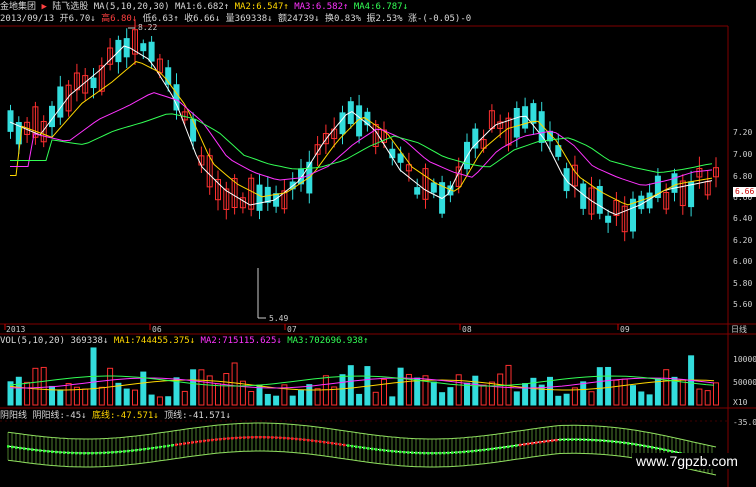 The width and height of the screenshot is (756, 487). What do you see at coordinates (278, 318) in the screenshot?
I see `low-label: 5.49` at bounding box center [278, 318].